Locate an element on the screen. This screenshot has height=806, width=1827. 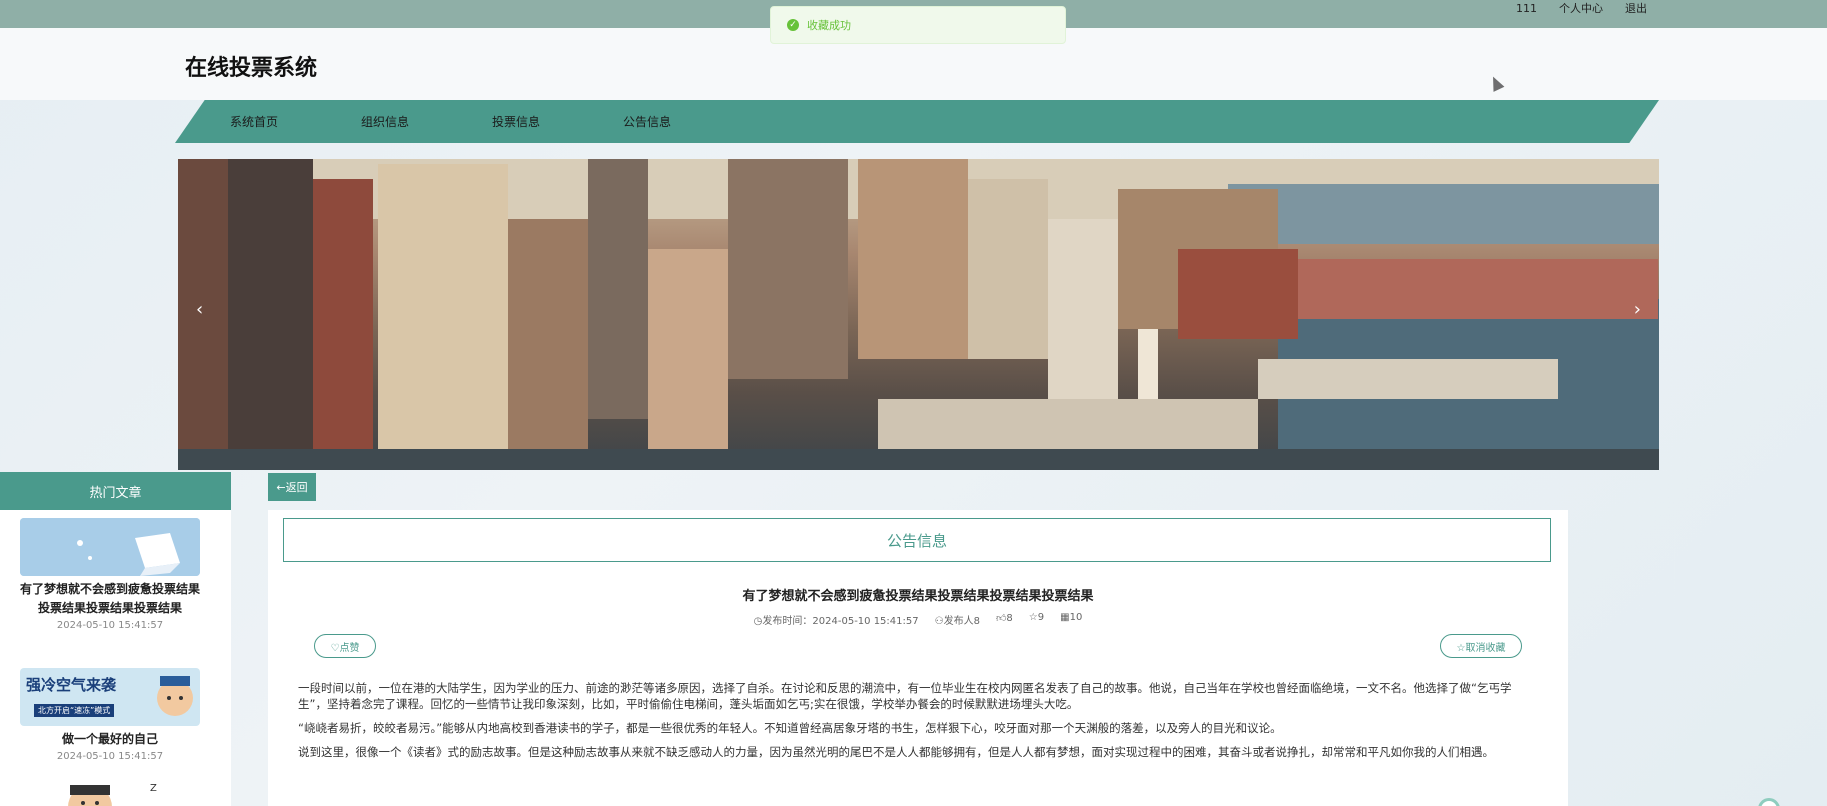
profile-link: 个人中心 is located at coordinates (1581, 9).